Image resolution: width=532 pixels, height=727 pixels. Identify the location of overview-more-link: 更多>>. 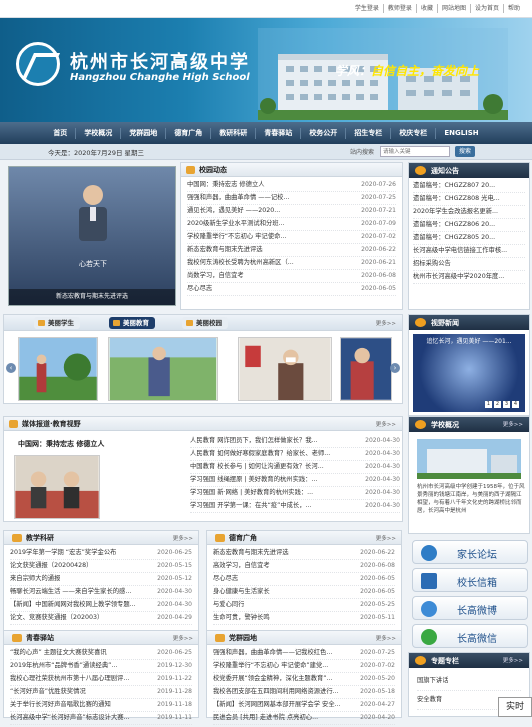
(513, 424).